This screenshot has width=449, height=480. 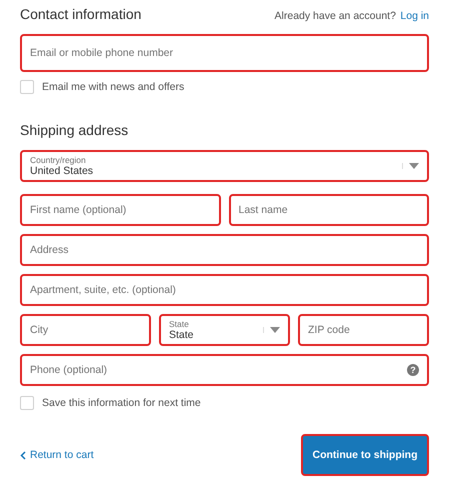 I want to click on select-field: State State, so click(x=224, y=330).